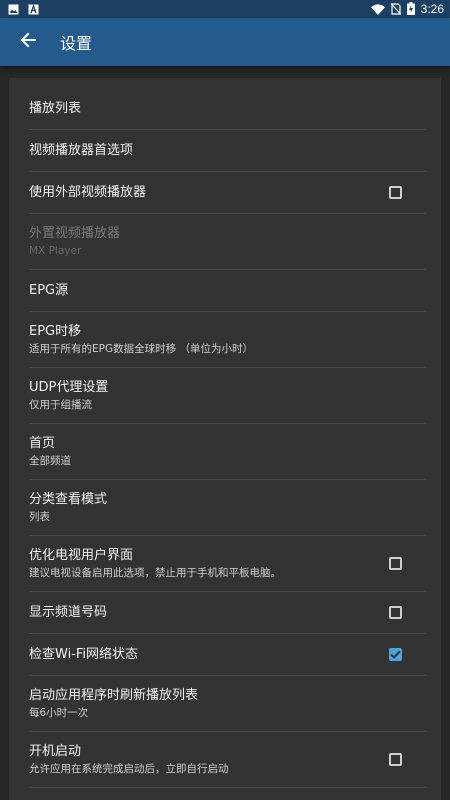 Image resolution: width=450 pixels, height=800 pixels. I want to click on setting-home-page: 首页 全部频道, so click(227, 452).